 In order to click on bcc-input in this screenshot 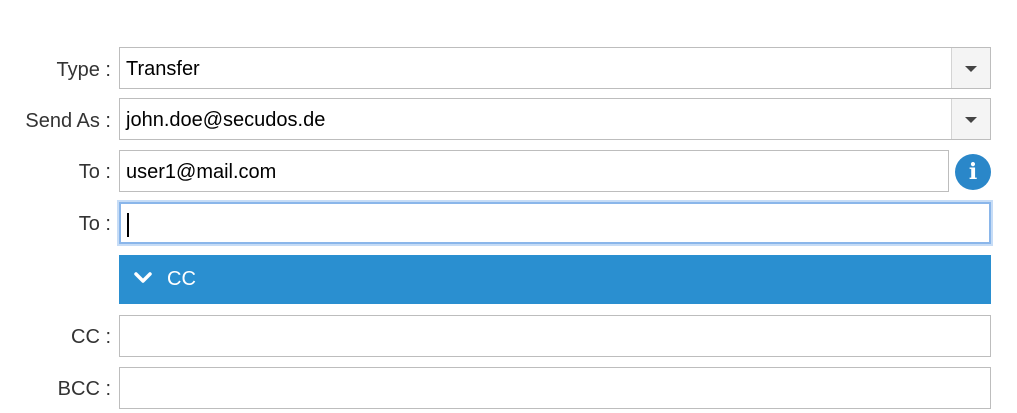, I will do `click(555, 388)`.